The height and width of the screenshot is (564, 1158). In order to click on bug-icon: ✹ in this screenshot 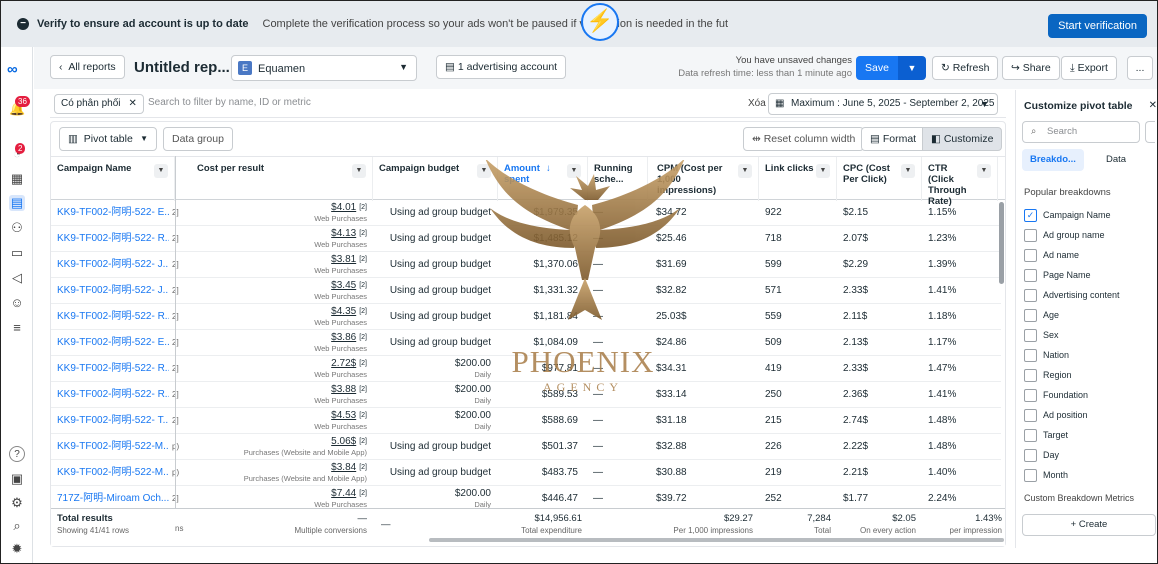, I will do `click(17, 549)`.